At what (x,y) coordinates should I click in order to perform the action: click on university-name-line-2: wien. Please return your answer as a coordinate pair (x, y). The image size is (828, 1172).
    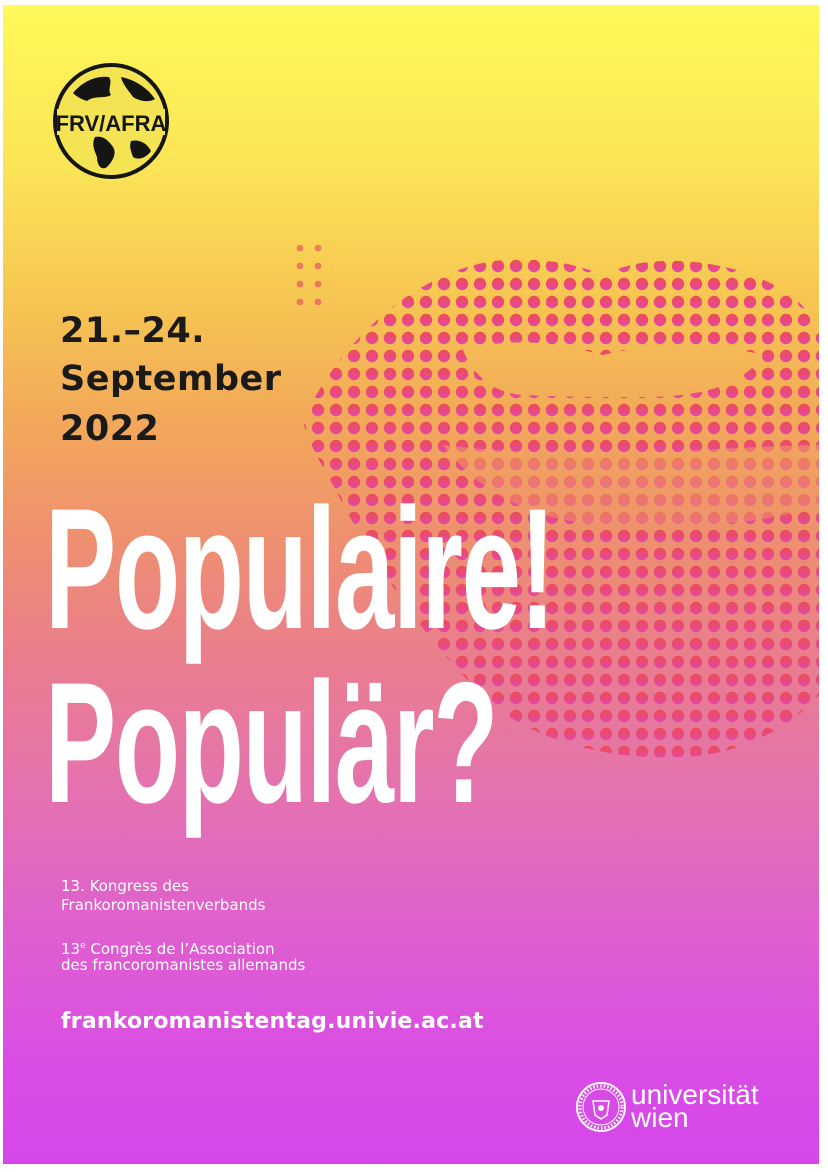
    Looking at the image, I should click on (660, 1117).